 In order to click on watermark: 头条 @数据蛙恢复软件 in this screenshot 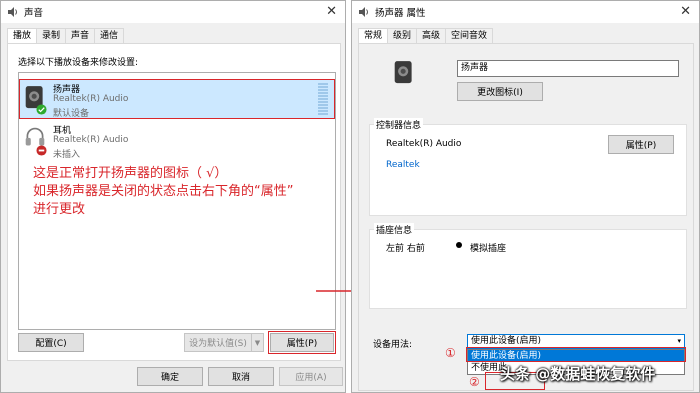, I will do `click(577, 373)`.